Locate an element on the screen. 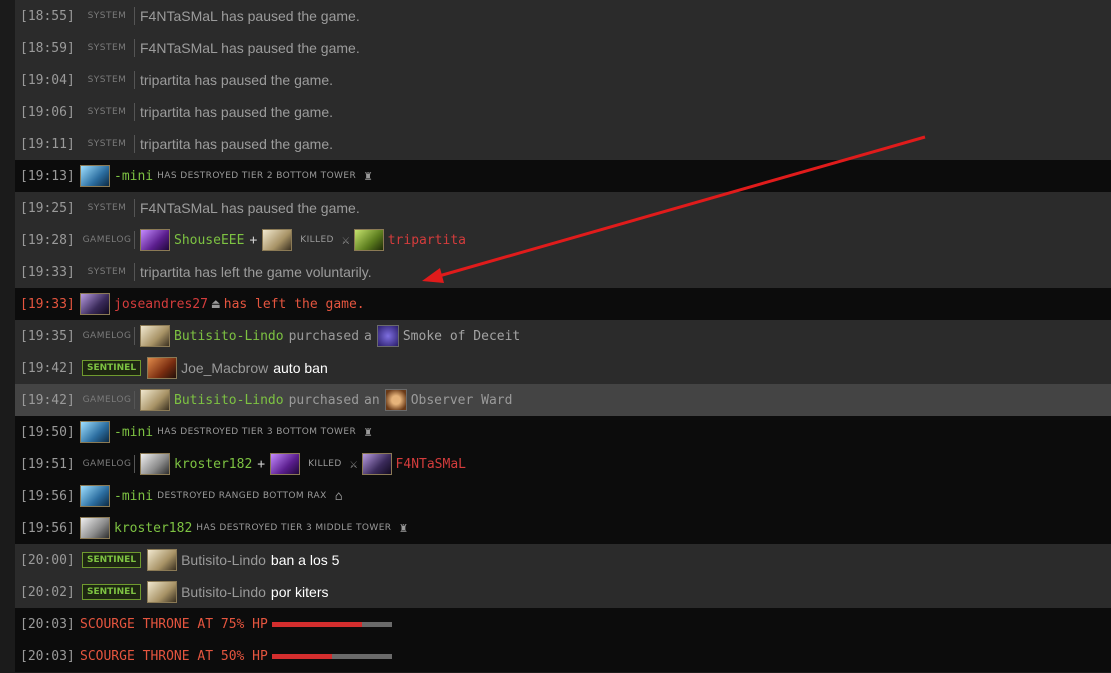  annotation-arrow is located at coordinates (674, 209).